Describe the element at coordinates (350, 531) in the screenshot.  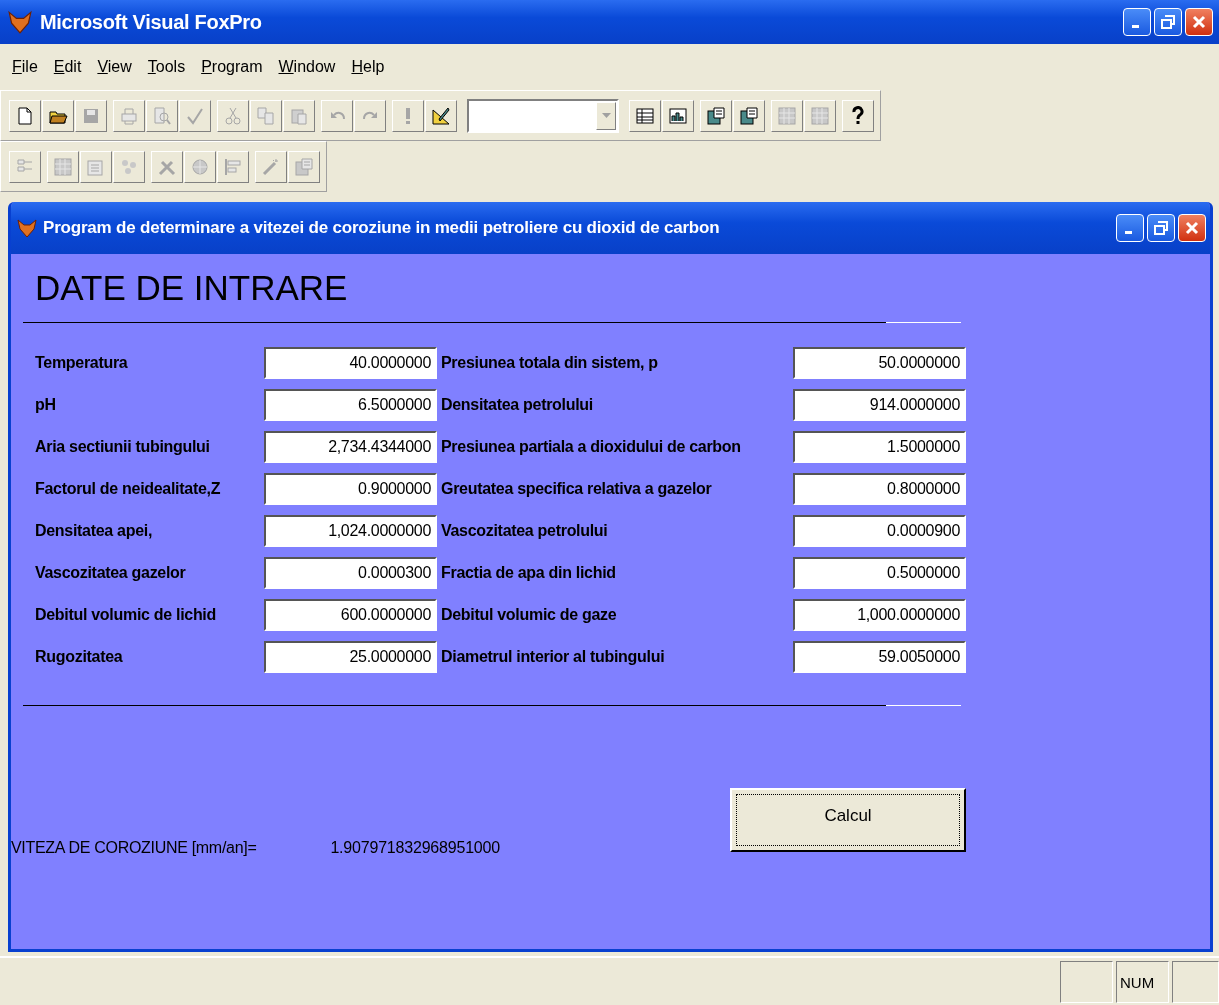
I see `input-field: 1,024.0000000` at that location.